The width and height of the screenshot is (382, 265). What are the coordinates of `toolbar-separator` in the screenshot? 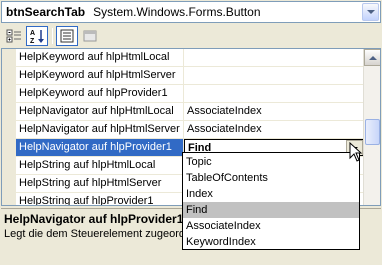 It's located at (52, 36).